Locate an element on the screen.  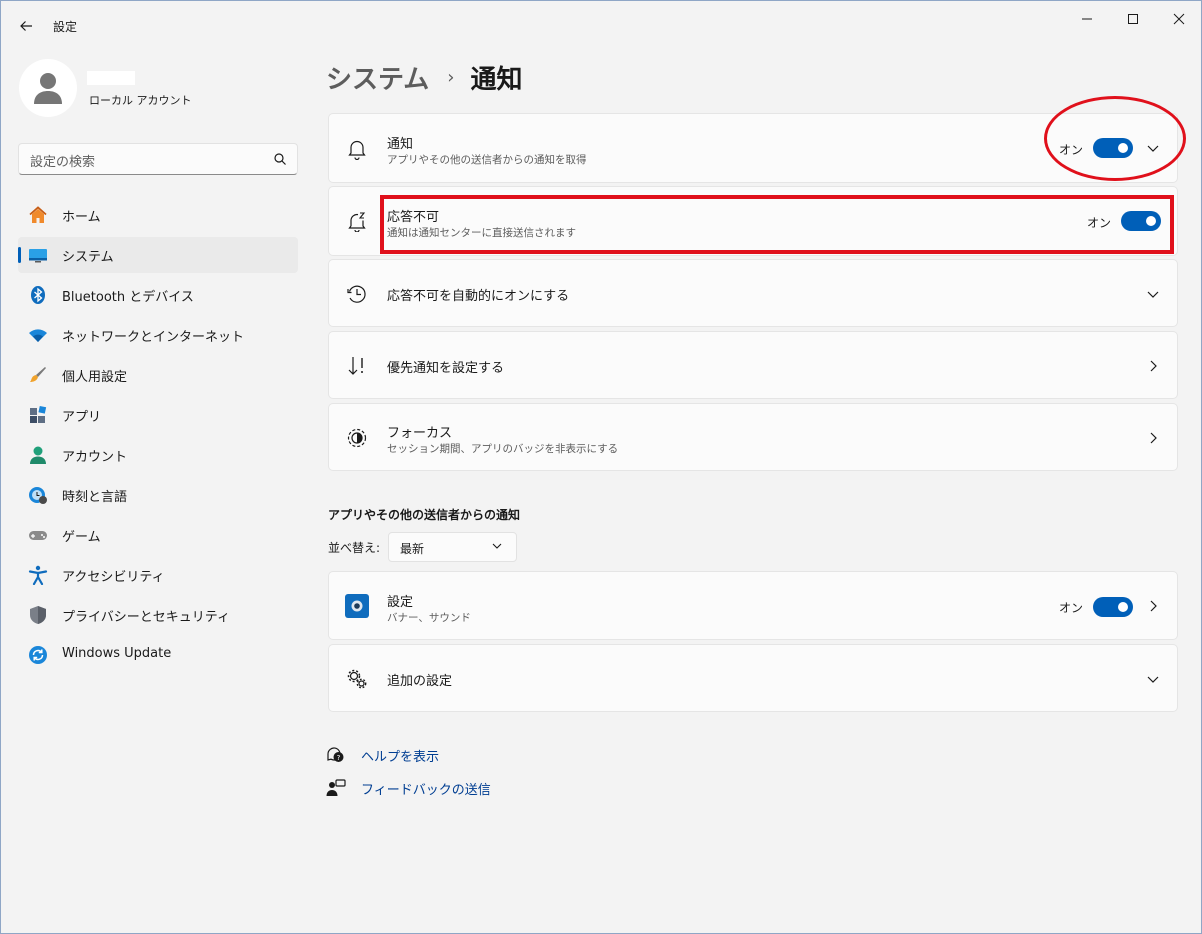
sidebar-item-label: アプリ is located at coordinates (82, 417).